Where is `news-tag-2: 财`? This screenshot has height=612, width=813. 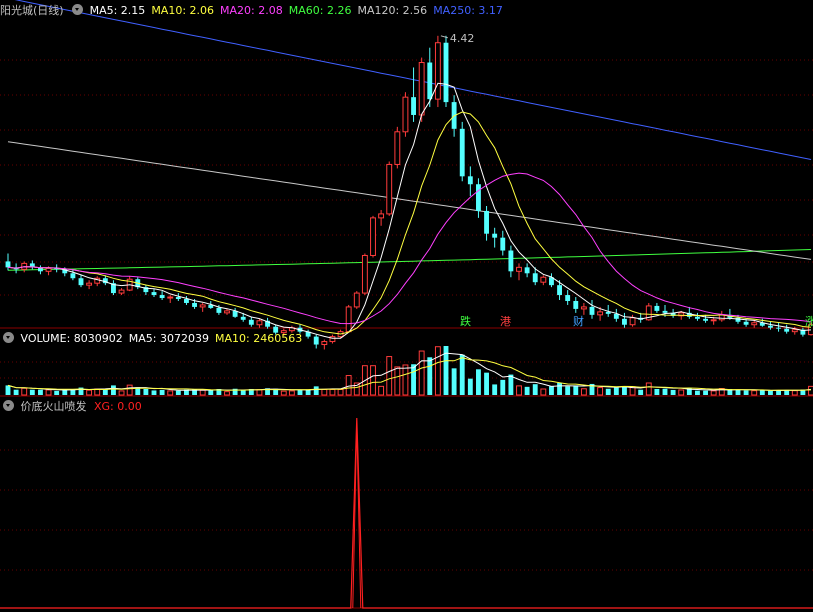 news-tag-2: 财 is located at coordinates (578, 321).